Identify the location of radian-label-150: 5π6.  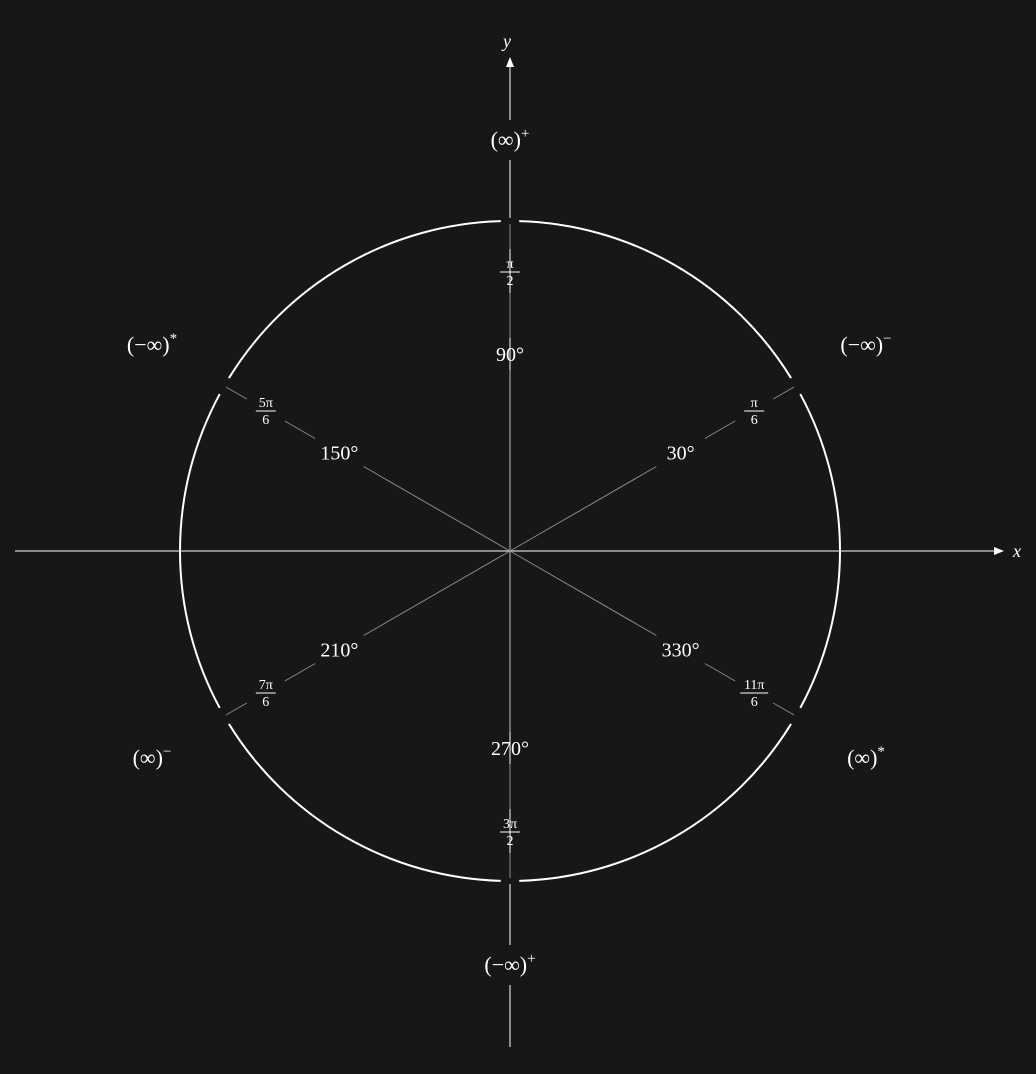
(265, 412).